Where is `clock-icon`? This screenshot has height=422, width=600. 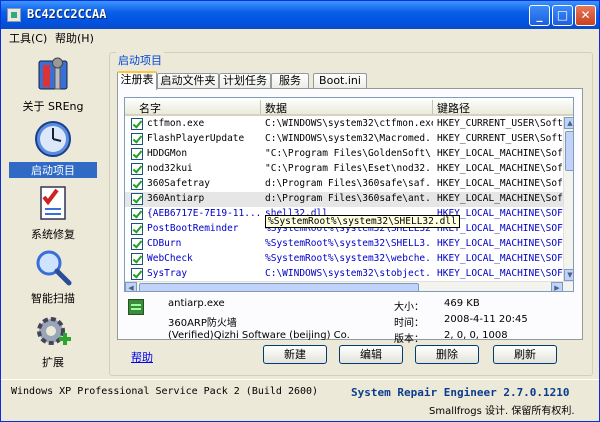 clock-icon is located at coordinates (53, 139).